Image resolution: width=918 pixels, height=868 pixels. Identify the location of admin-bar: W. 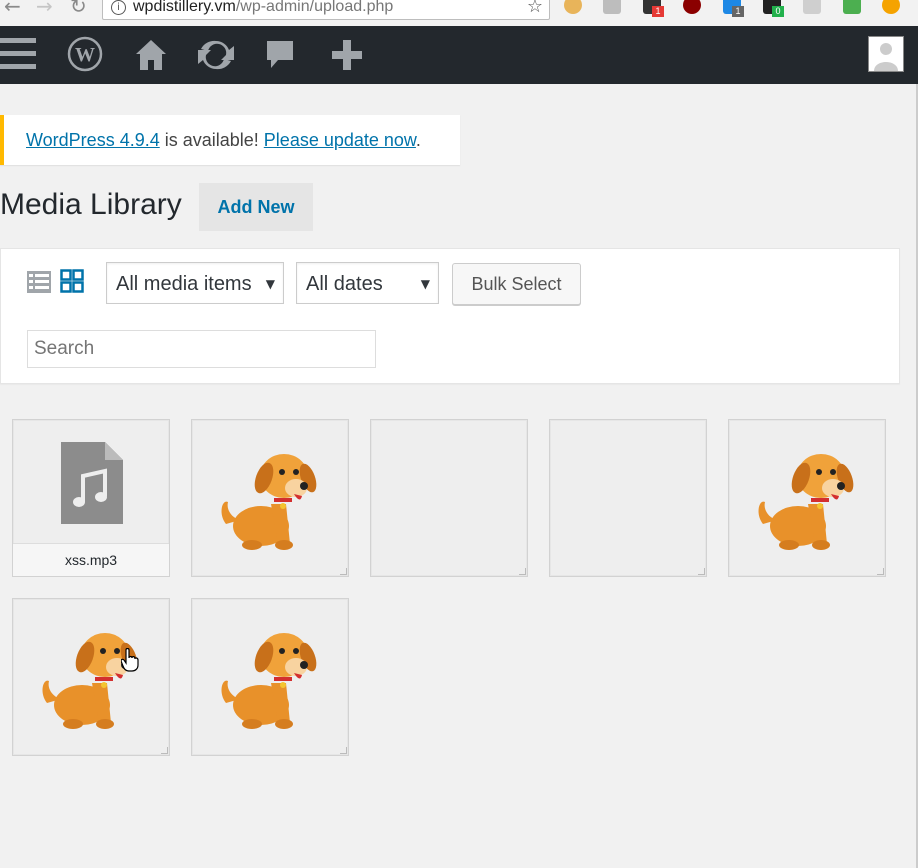
(459, 55).